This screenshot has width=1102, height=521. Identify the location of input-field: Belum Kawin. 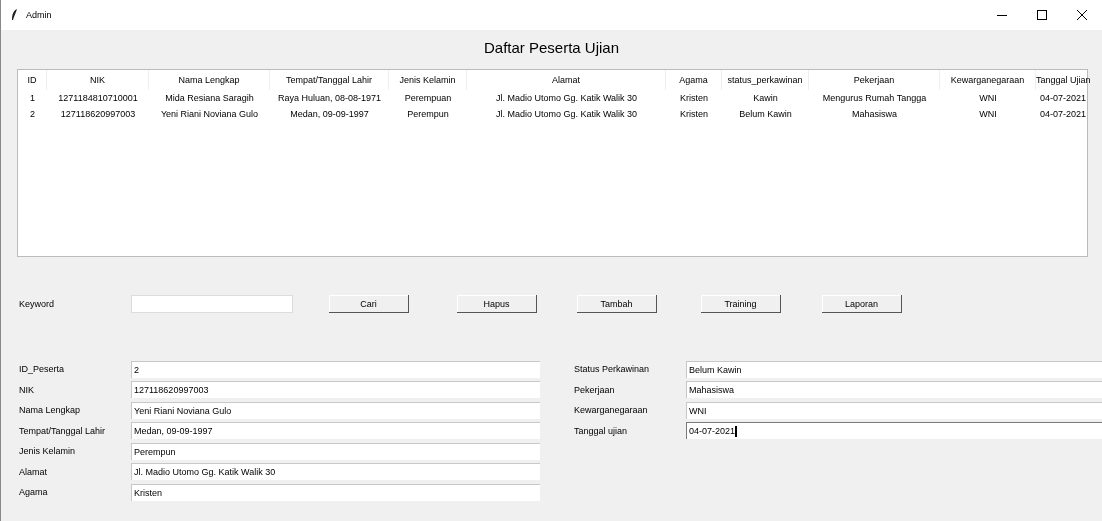
(894, 369).